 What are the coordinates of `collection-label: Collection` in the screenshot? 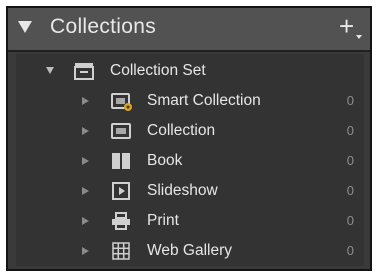 It's located at (181, 130).